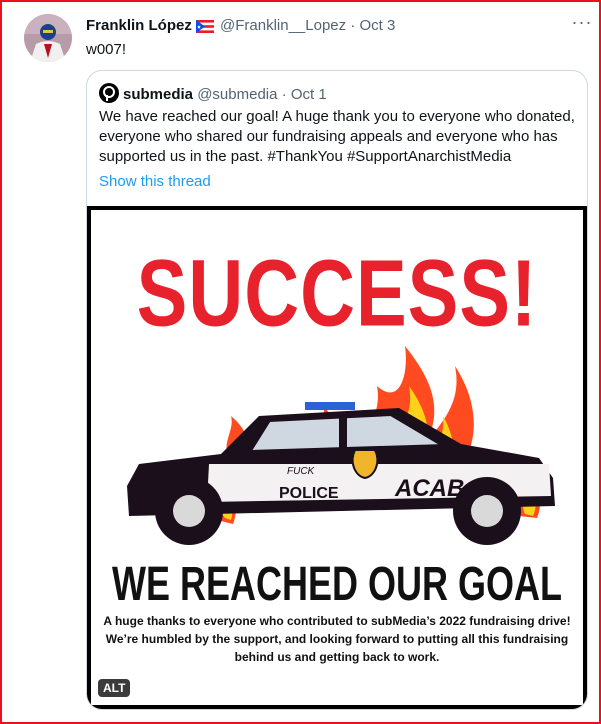  Describe the element at coordinates (330, 406) in the screenshot. I see `light-bar` at that location.